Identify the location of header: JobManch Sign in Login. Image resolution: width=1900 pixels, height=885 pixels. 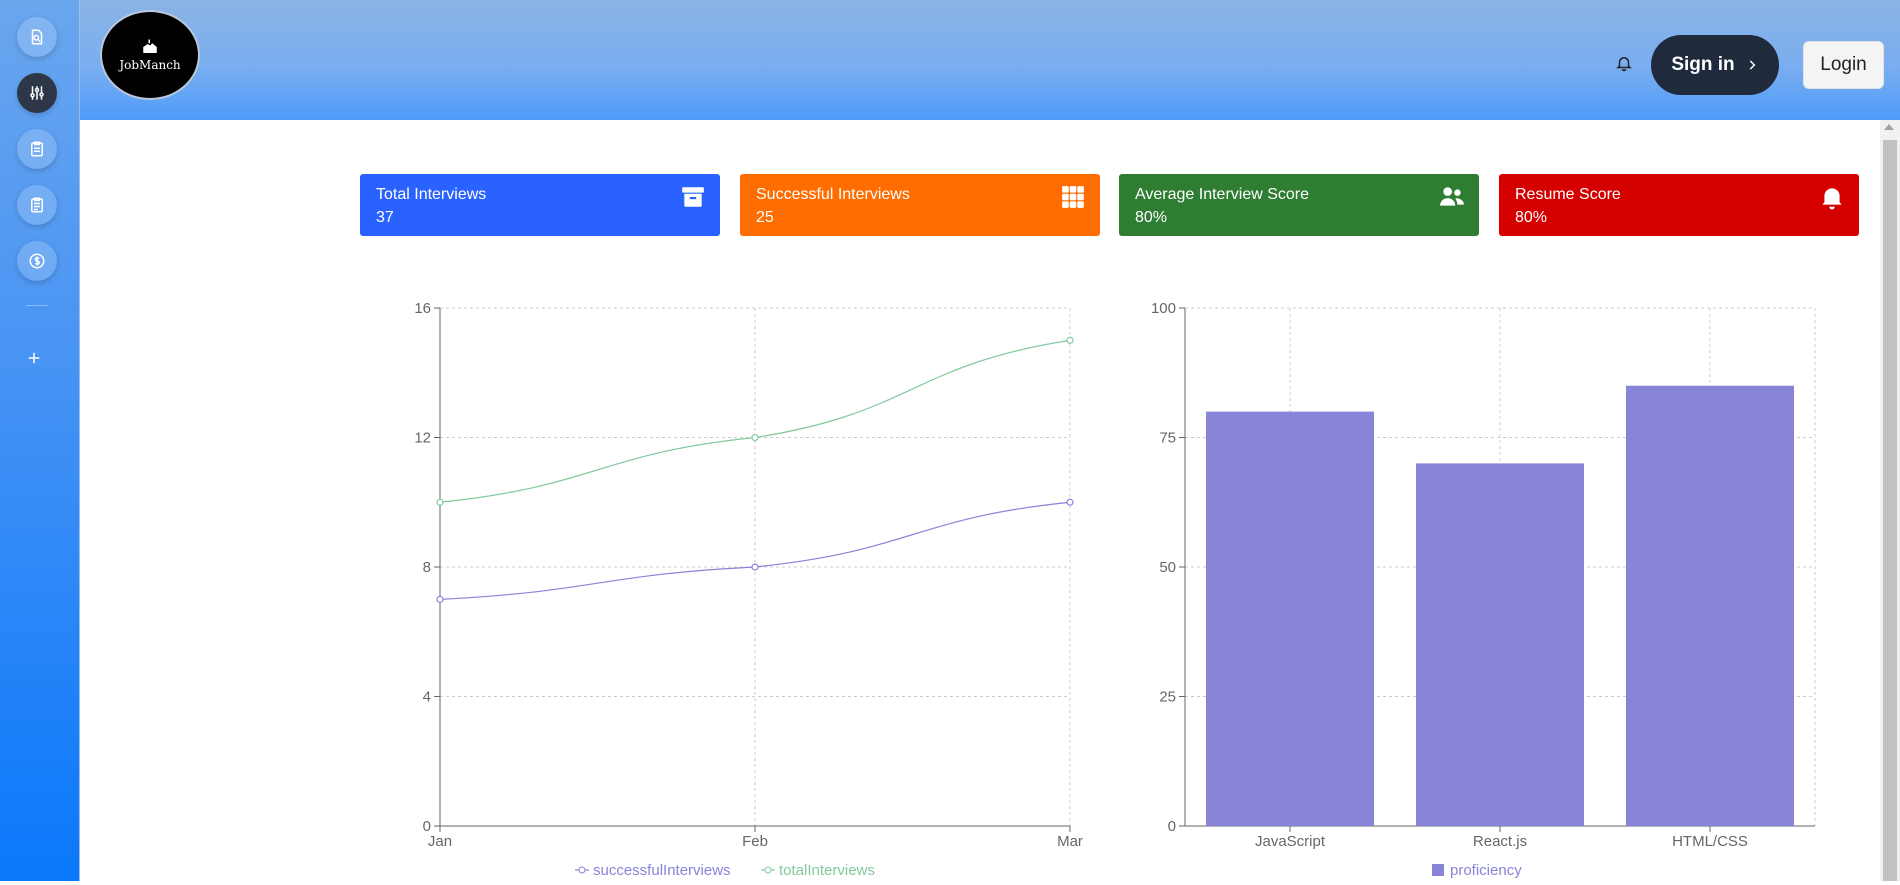
(990, 60).